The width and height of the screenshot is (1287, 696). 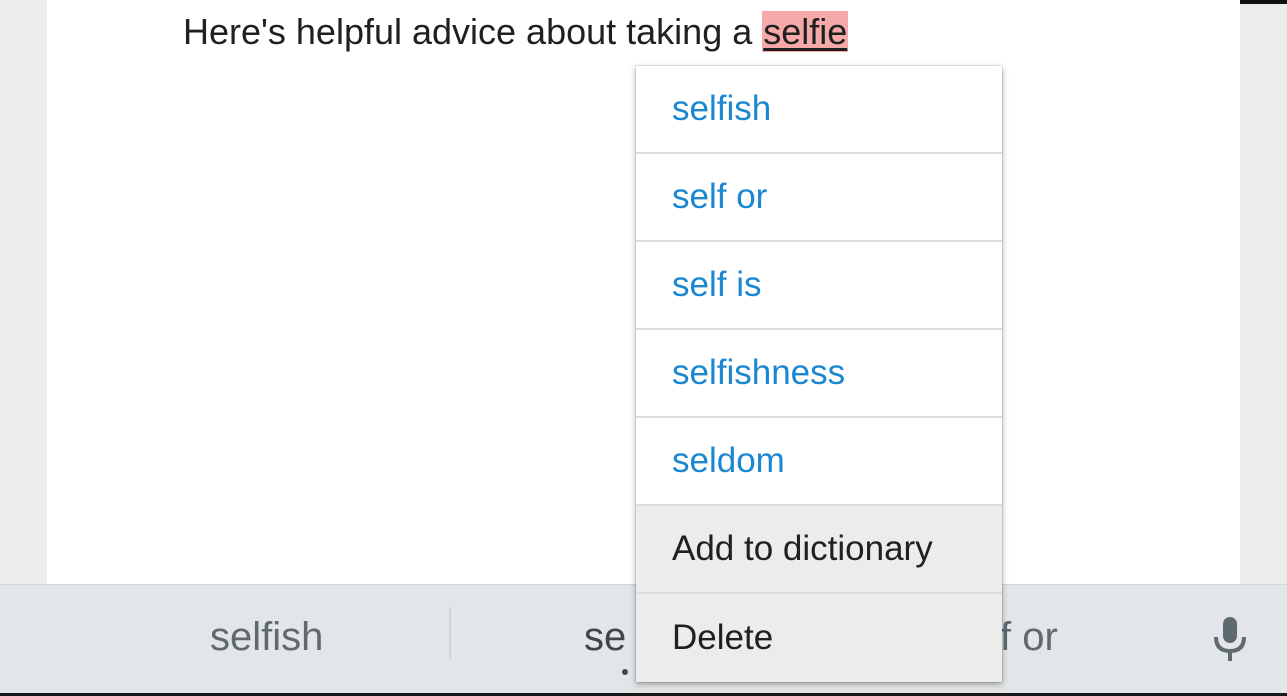 What do you see at coordinates (1029, 637) in the screenshot?
I see `strip-suggestion-right: f or` at bounding box center [1029, 637].